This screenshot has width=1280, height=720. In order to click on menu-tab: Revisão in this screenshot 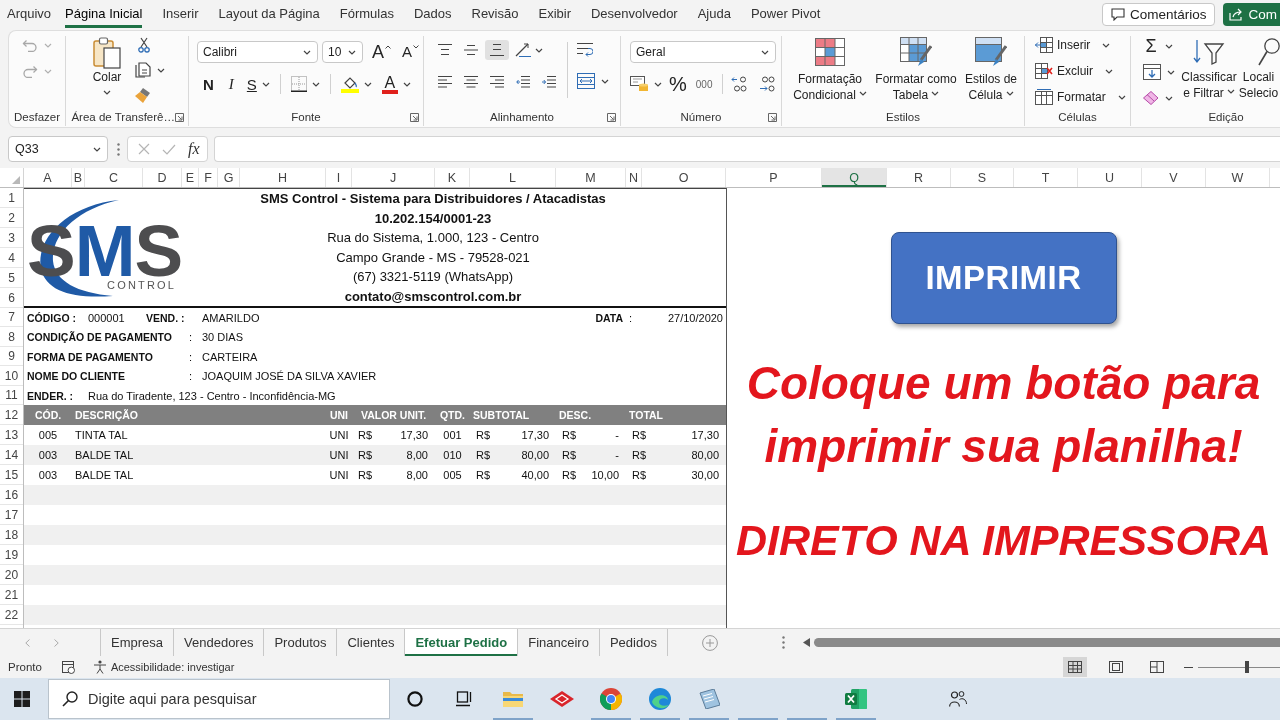, I will do `click(495, 15)`.